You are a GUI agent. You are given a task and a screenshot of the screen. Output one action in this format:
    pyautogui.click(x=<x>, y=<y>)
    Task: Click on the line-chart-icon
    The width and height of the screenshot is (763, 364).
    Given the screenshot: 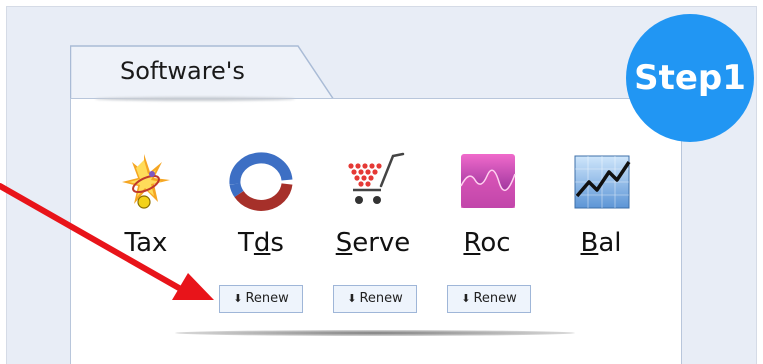 What is the action you would take?
    pyautogui.click(x=601, y=182)
    